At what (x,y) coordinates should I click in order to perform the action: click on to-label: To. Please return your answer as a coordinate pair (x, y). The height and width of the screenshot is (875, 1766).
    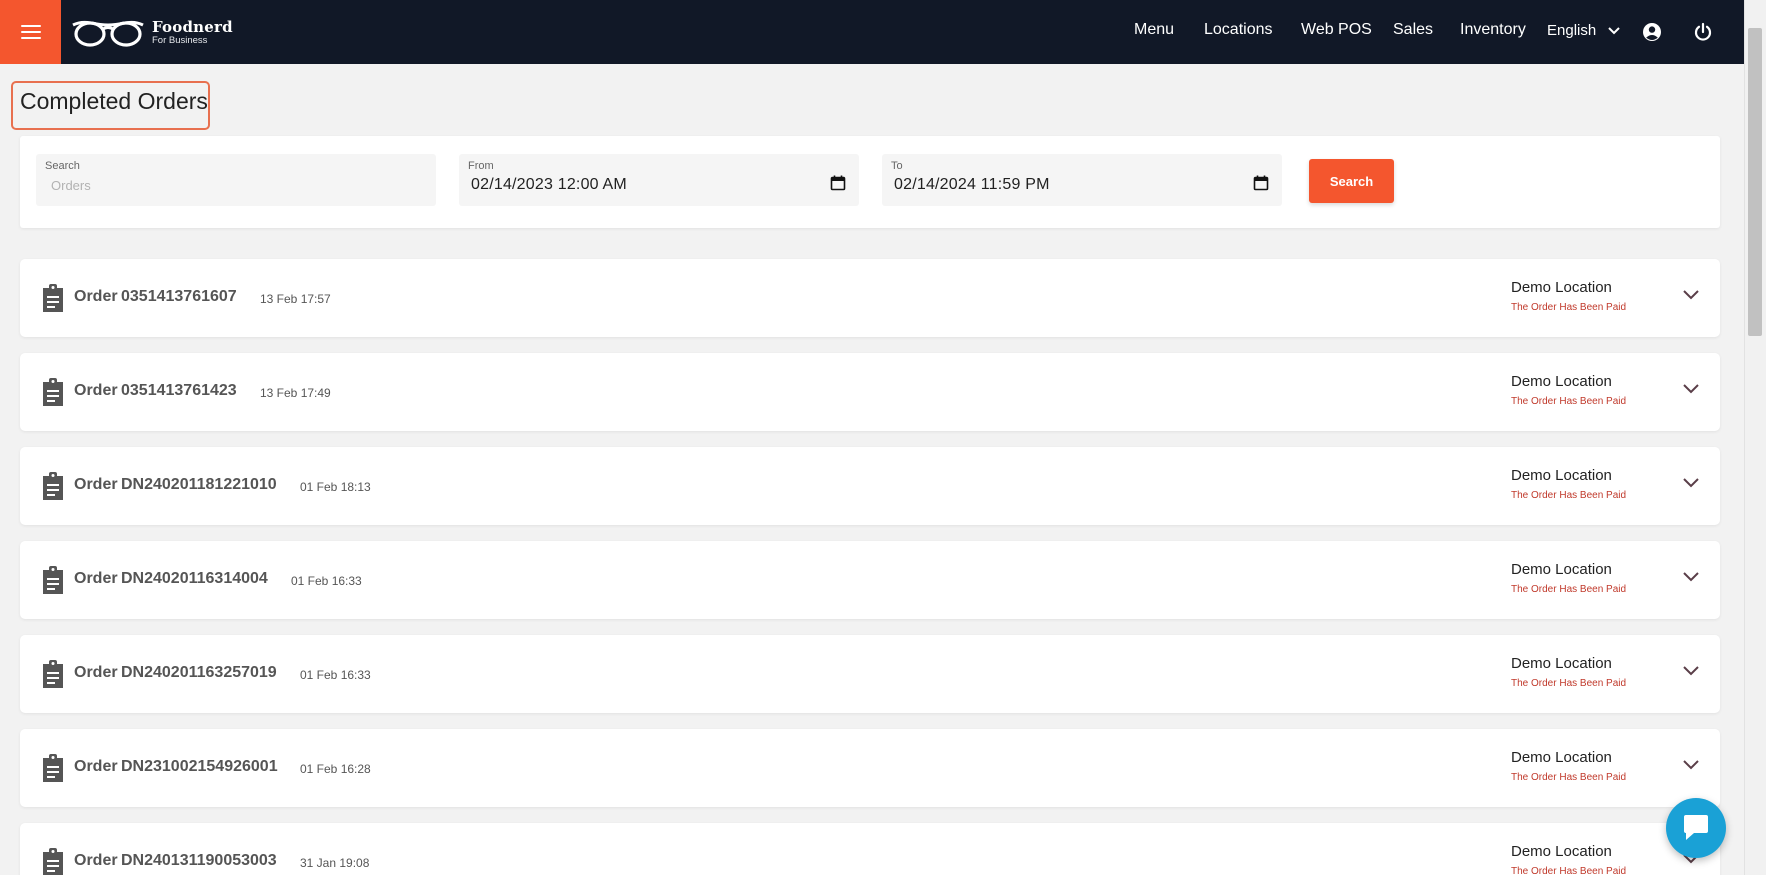
    Looking at the image, I should click on (897, 166).